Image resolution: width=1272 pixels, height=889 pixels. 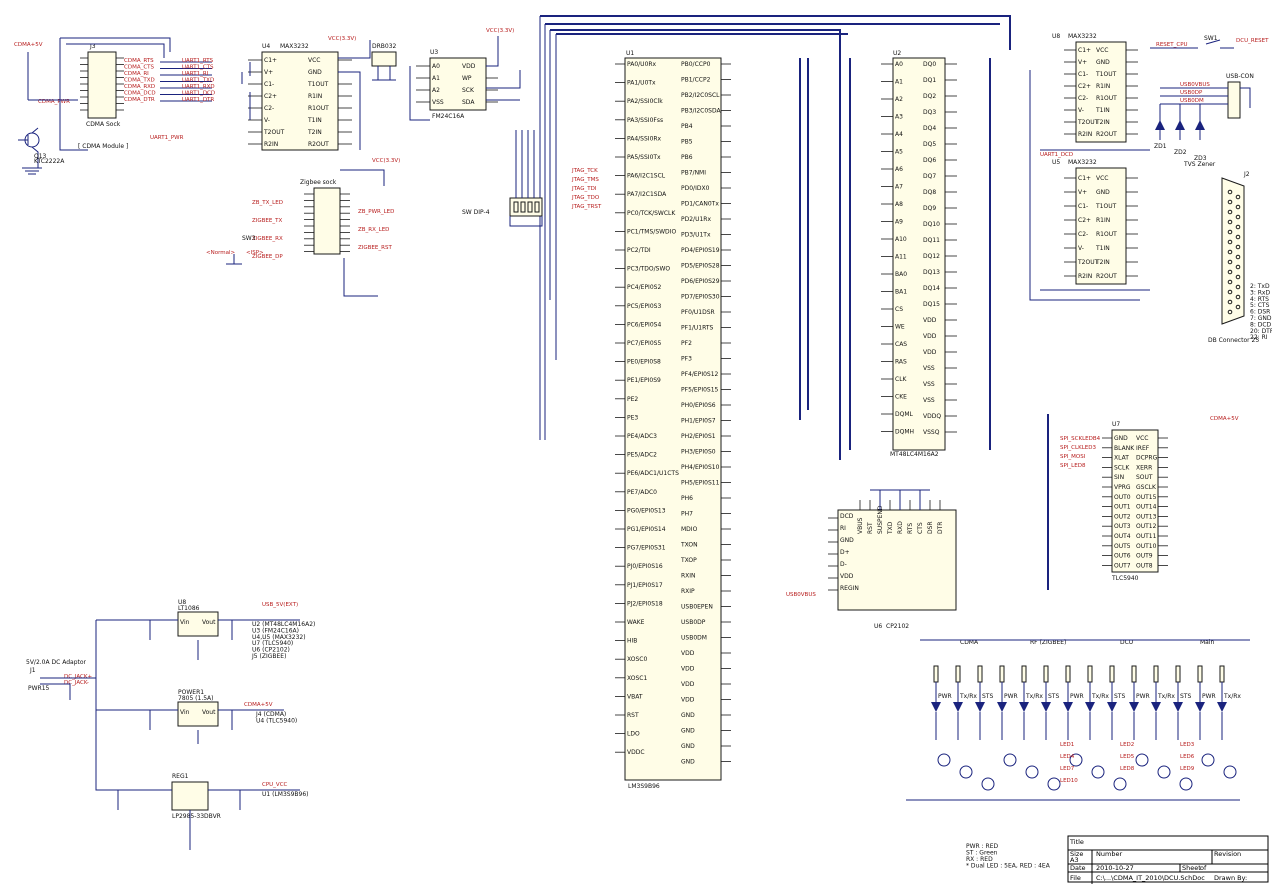 I want to click on pin-label: PF1/U1RTS, so click(x=697, y=328).